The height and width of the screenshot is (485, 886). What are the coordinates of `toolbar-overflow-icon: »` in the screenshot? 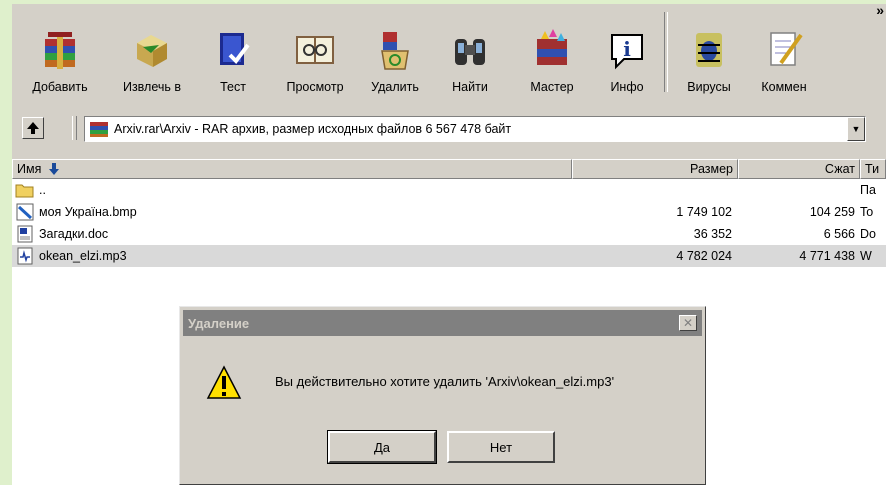 It's located at (880, 11).